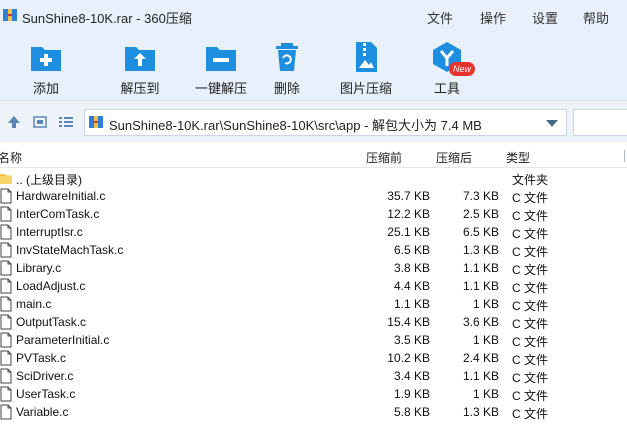 The height and width of the screenshot is (431, 627). I want to click on file-row: main.c 1.1 KB 1 KB C 文件, so click(313, 304).